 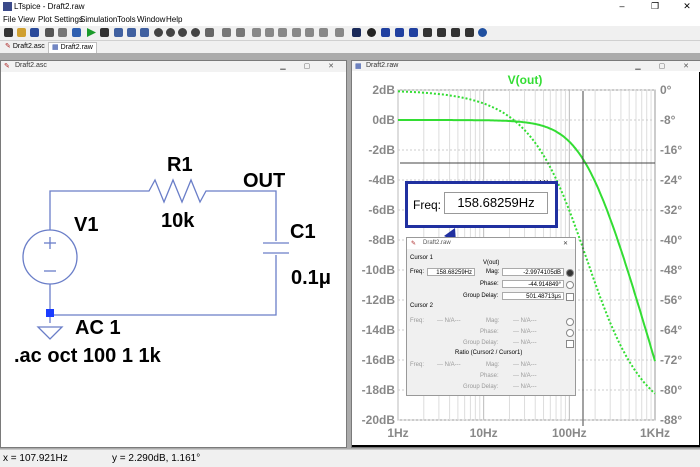 What do you see at coordinates (491, 243) in the screenshot?
I see `cursor-dialog-titlebar: ✎ Draft2.raw ✕` at bounding box center [491, 243].